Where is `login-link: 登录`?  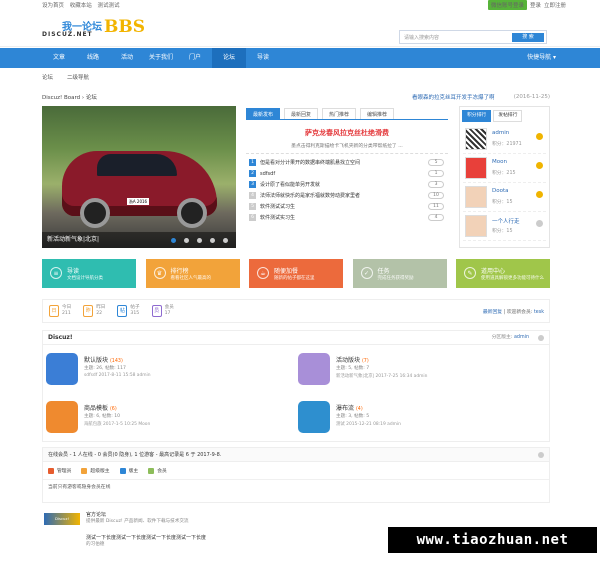 login-link: 登录 is located at coordinates (535, 5).